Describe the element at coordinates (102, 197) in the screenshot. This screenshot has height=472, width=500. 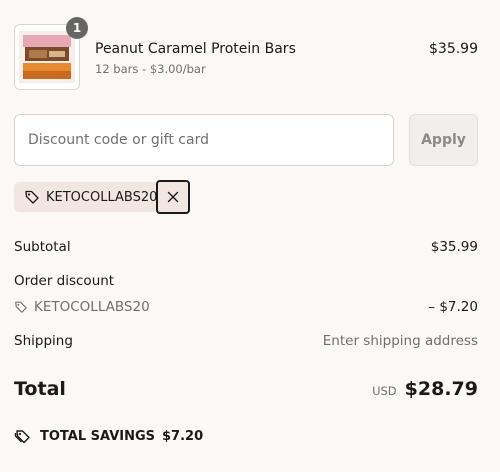
I see `applied-code-label: KETOCOLLABS20` at that location.